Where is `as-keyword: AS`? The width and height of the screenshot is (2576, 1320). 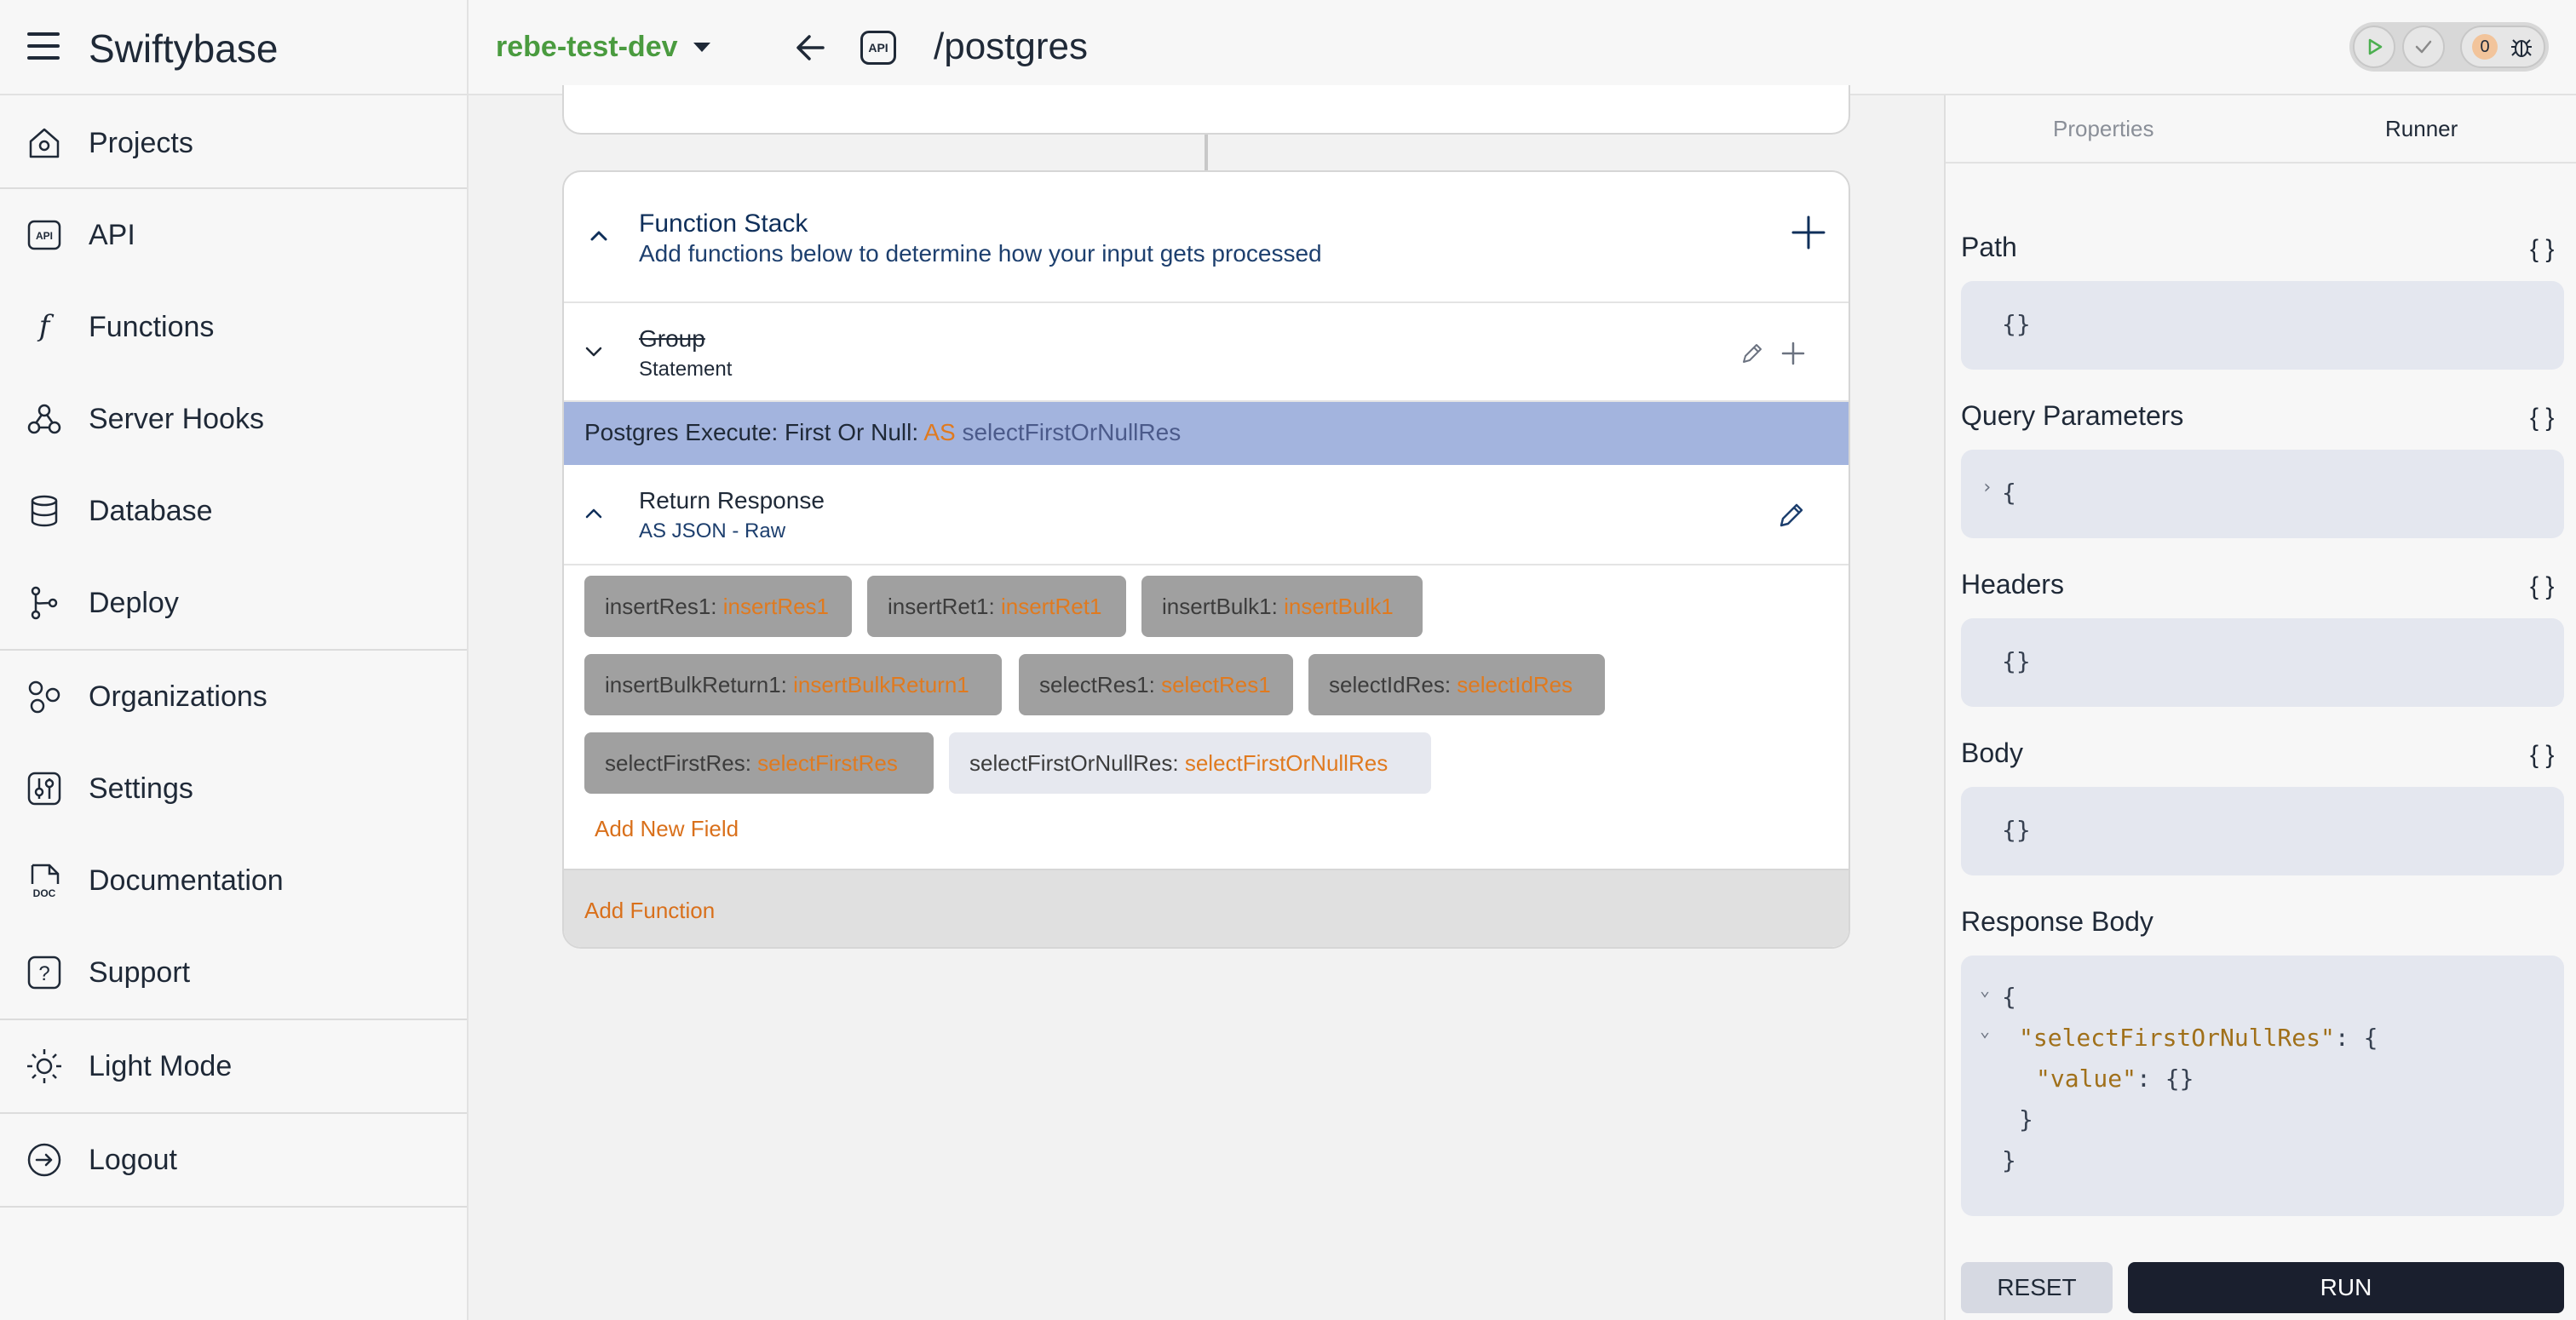
as-keyword: AS is located at coordinates (940, 432).